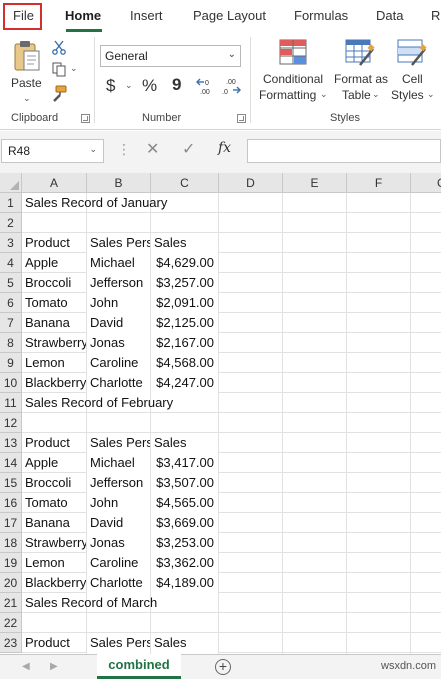 The image size is (441, 679). I want to click on accounting-dropdown-chevron-icon: ⌄, so click(129, 85).